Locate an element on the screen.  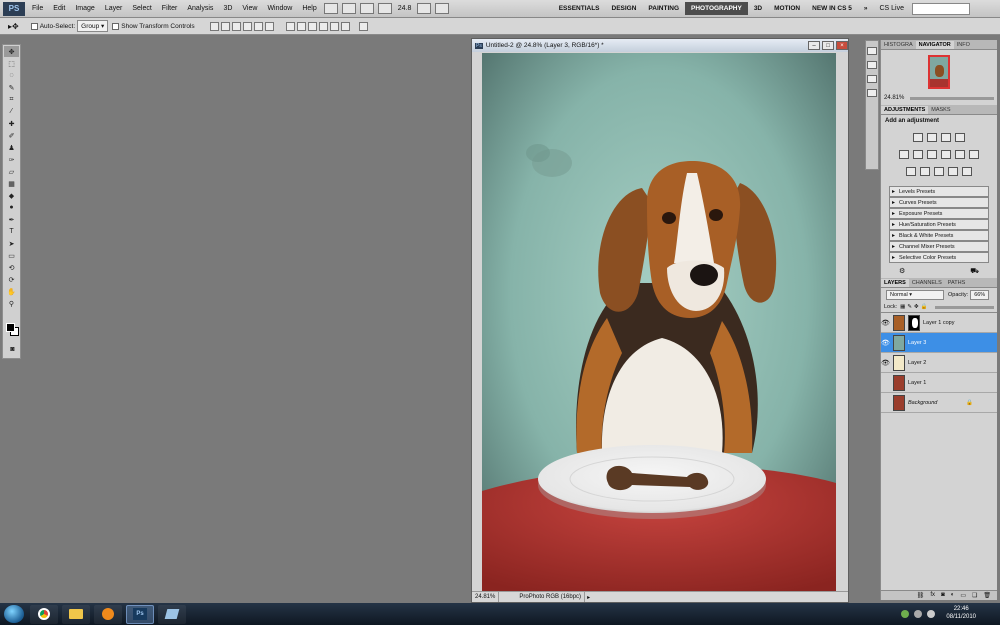
brightness-contrast-icon is located at coordinates (918, 137).